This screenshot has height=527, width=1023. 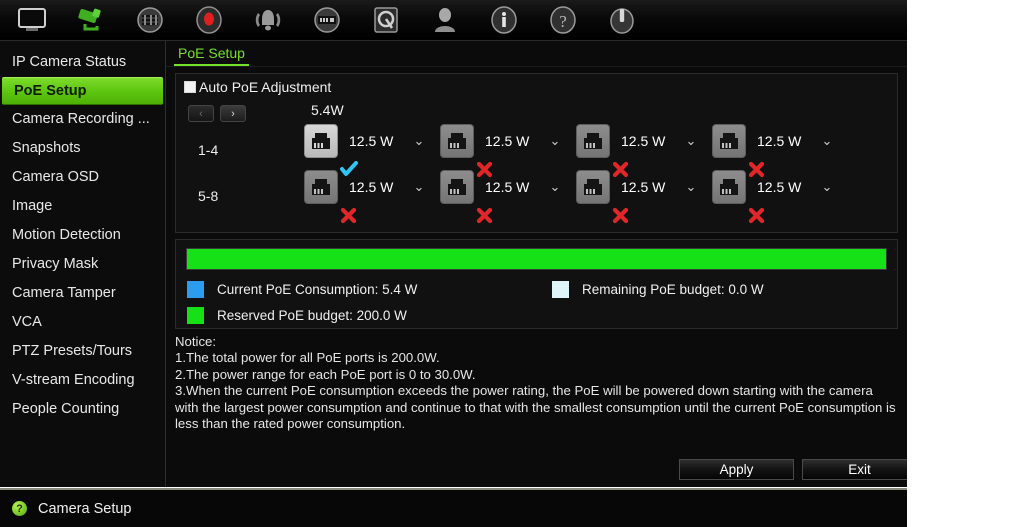 I want to click on legend-label: Reserved PoE budget: 200.0 W, so click(x=312, y=315).